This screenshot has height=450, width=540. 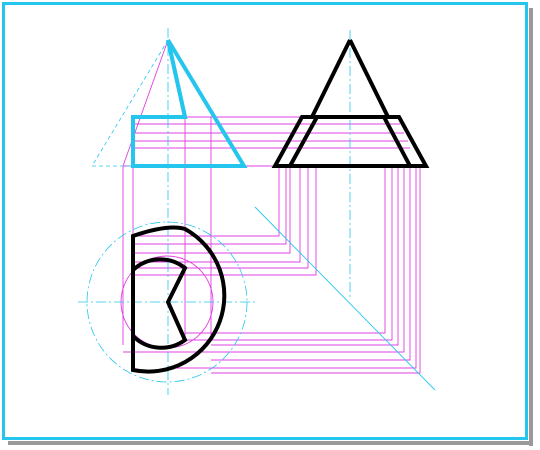 I want to click on front-view-cone, so click(x=189, y=103).